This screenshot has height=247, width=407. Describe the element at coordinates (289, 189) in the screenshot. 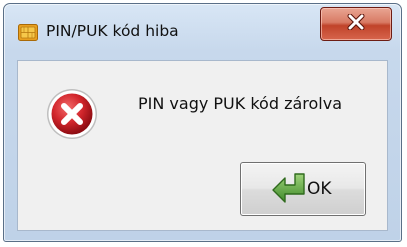

I see `green-arrow-icon` at that location.